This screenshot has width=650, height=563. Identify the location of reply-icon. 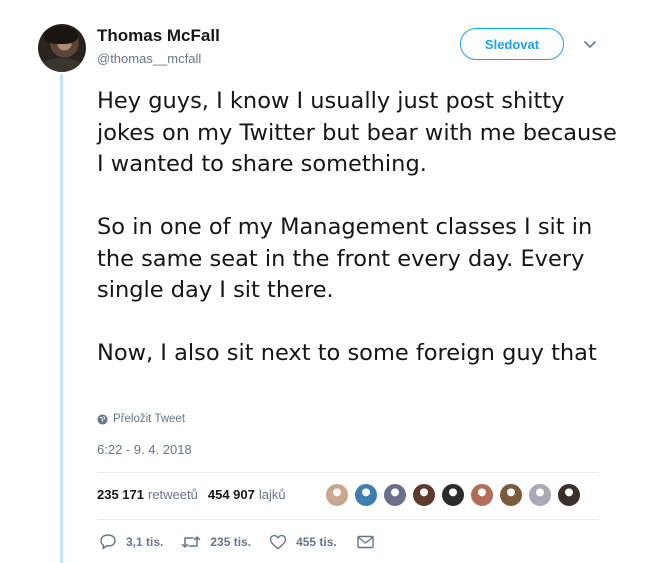
(108, 542).